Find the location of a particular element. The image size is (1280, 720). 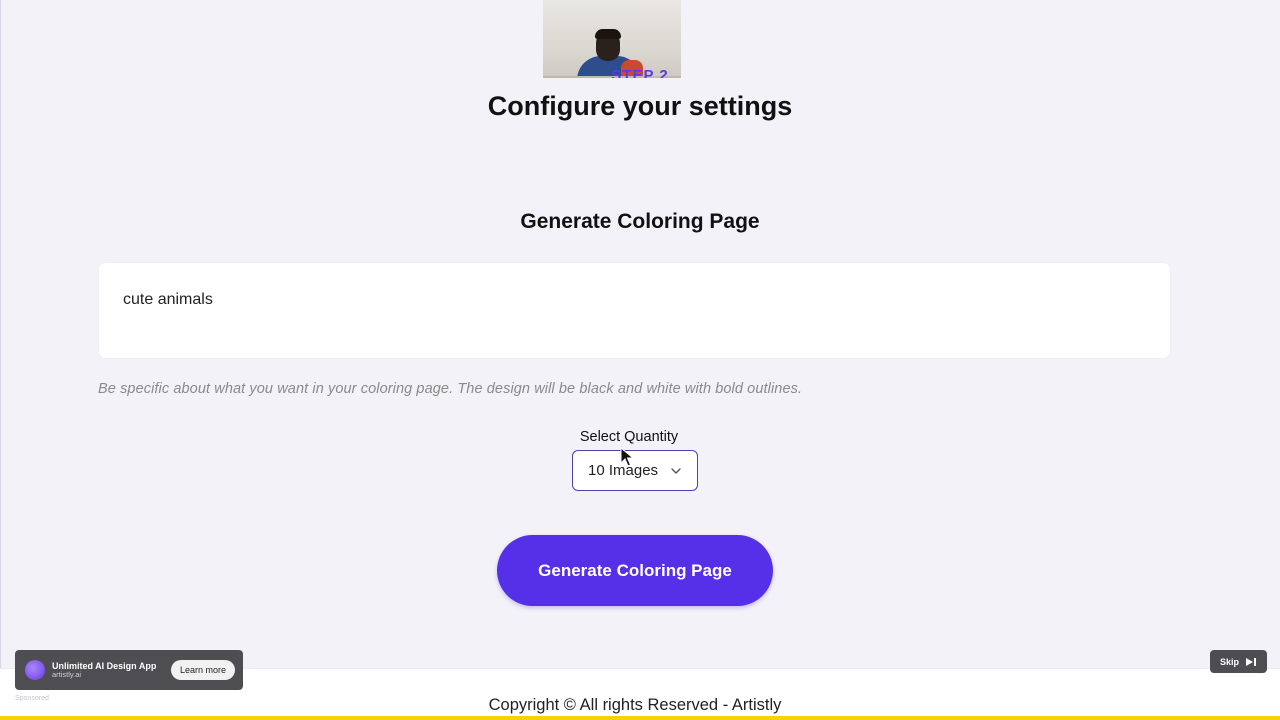

ad-logo-icon is located at coordinates (35, 670).